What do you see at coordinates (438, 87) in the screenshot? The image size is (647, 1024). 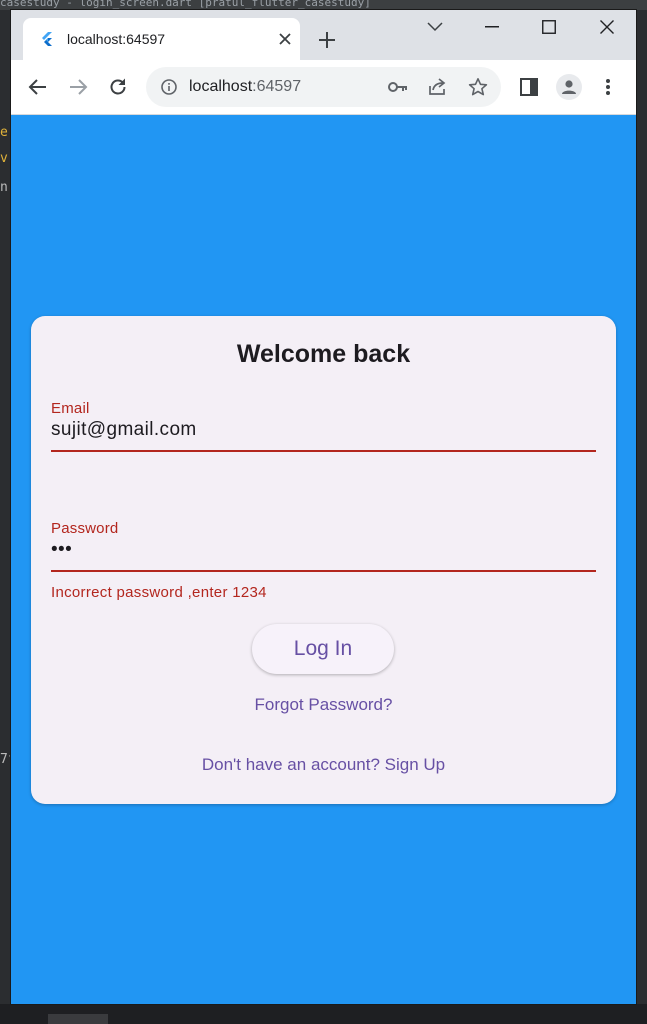 I see `share-icon` at bounding box center [438, 87].